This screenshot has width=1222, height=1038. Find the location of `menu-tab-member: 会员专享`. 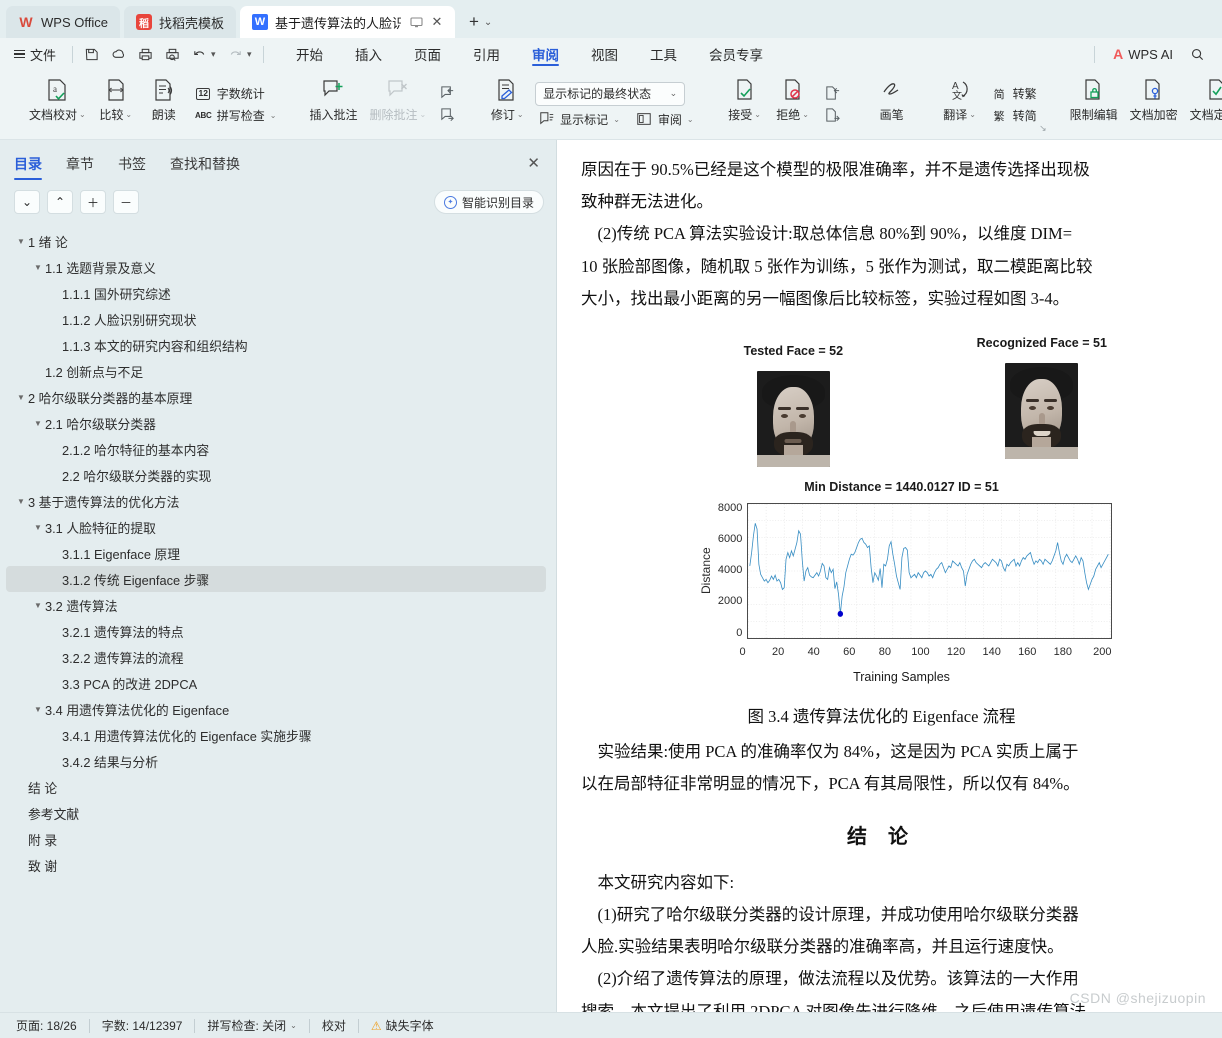

menu-tab-member: 会员专享 is located at coordinates (736, 54).